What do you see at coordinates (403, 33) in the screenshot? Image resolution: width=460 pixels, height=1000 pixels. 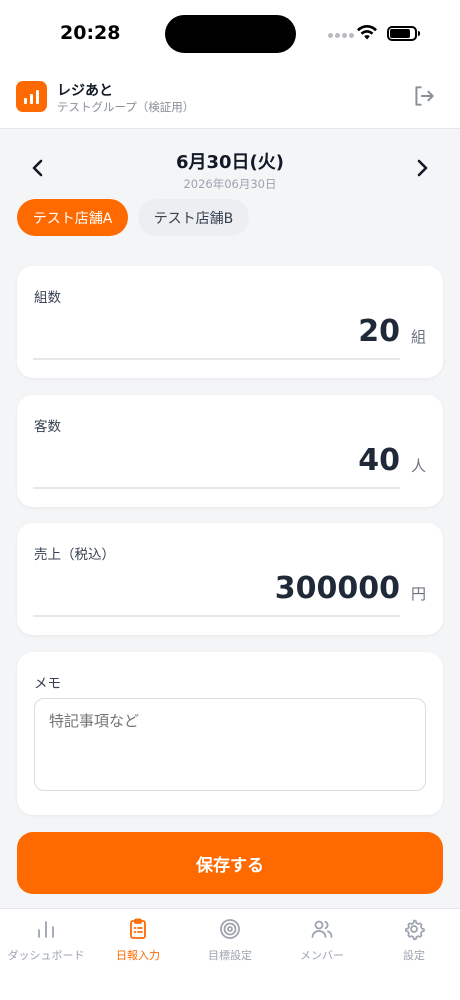 I see `battery-icon` at bounding box center [403, 33].